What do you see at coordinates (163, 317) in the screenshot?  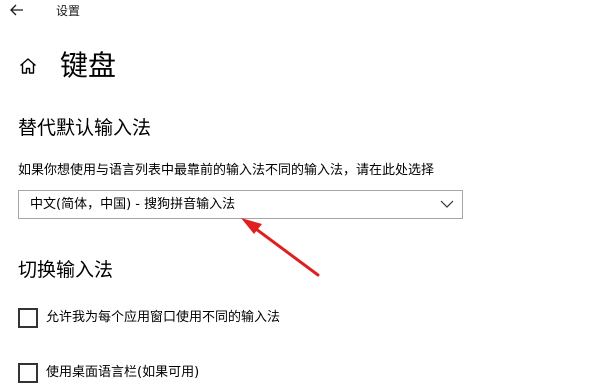 I see `per-app-input-label: 允许我为每个应用窗口使用不同的输入法` at bounding box center [163, 317].